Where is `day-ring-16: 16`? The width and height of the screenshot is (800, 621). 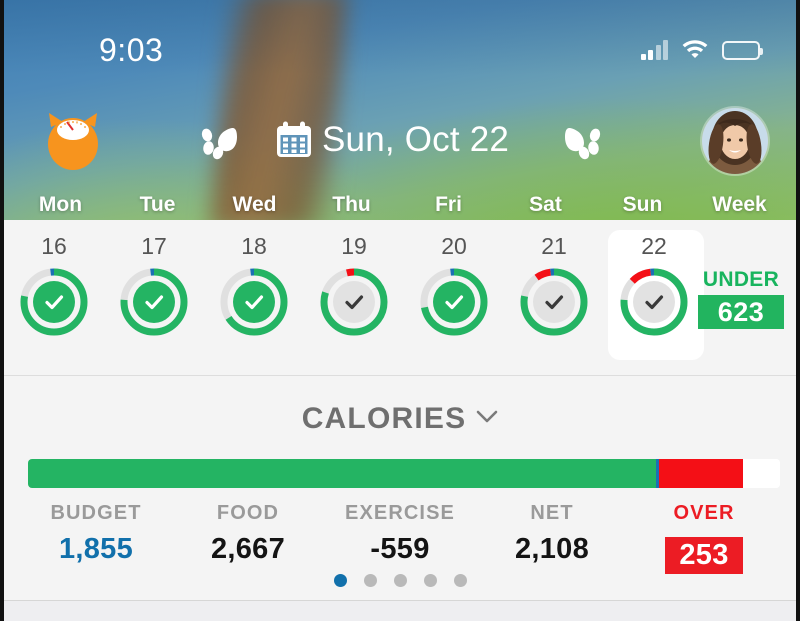
day-ring-16: 16 is located at coordinates (54, 297).